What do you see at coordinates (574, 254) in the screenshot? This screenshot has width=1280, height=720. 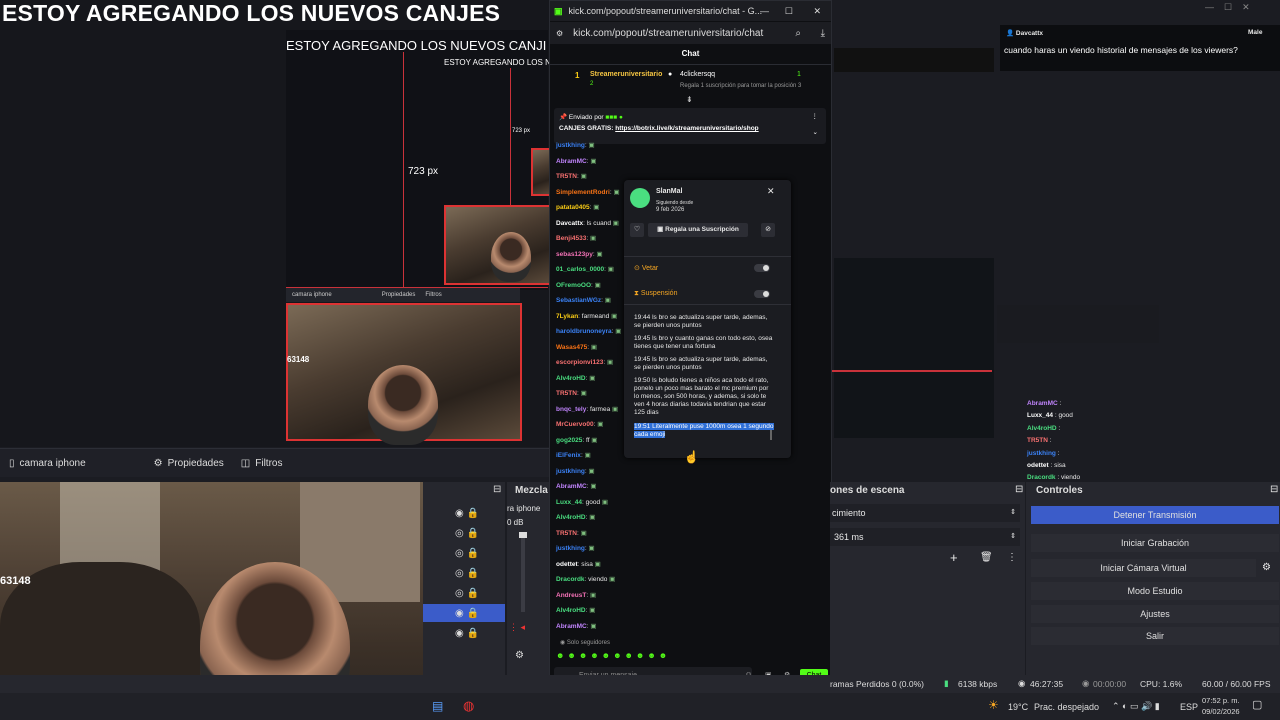 I see `chat-username: sebas123py` at bounding box center [574, 254].